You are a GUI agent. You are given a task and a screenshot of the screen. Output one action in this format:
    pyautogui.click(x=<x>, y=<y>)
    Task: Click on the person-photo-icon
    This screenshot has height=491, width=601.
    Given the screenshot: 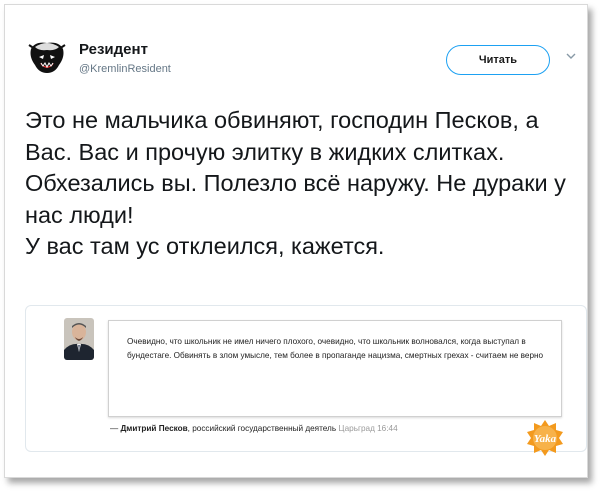 What is the action you would take?
    pyautogui.click(x=79, y=339)
    